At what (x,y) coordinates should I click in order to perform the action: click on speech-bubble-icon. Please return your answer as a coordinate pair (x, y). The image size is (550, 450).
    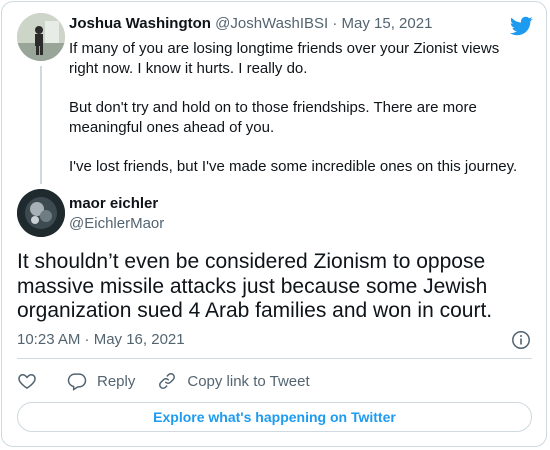
    Looking at the image, I should click on (77, 382).